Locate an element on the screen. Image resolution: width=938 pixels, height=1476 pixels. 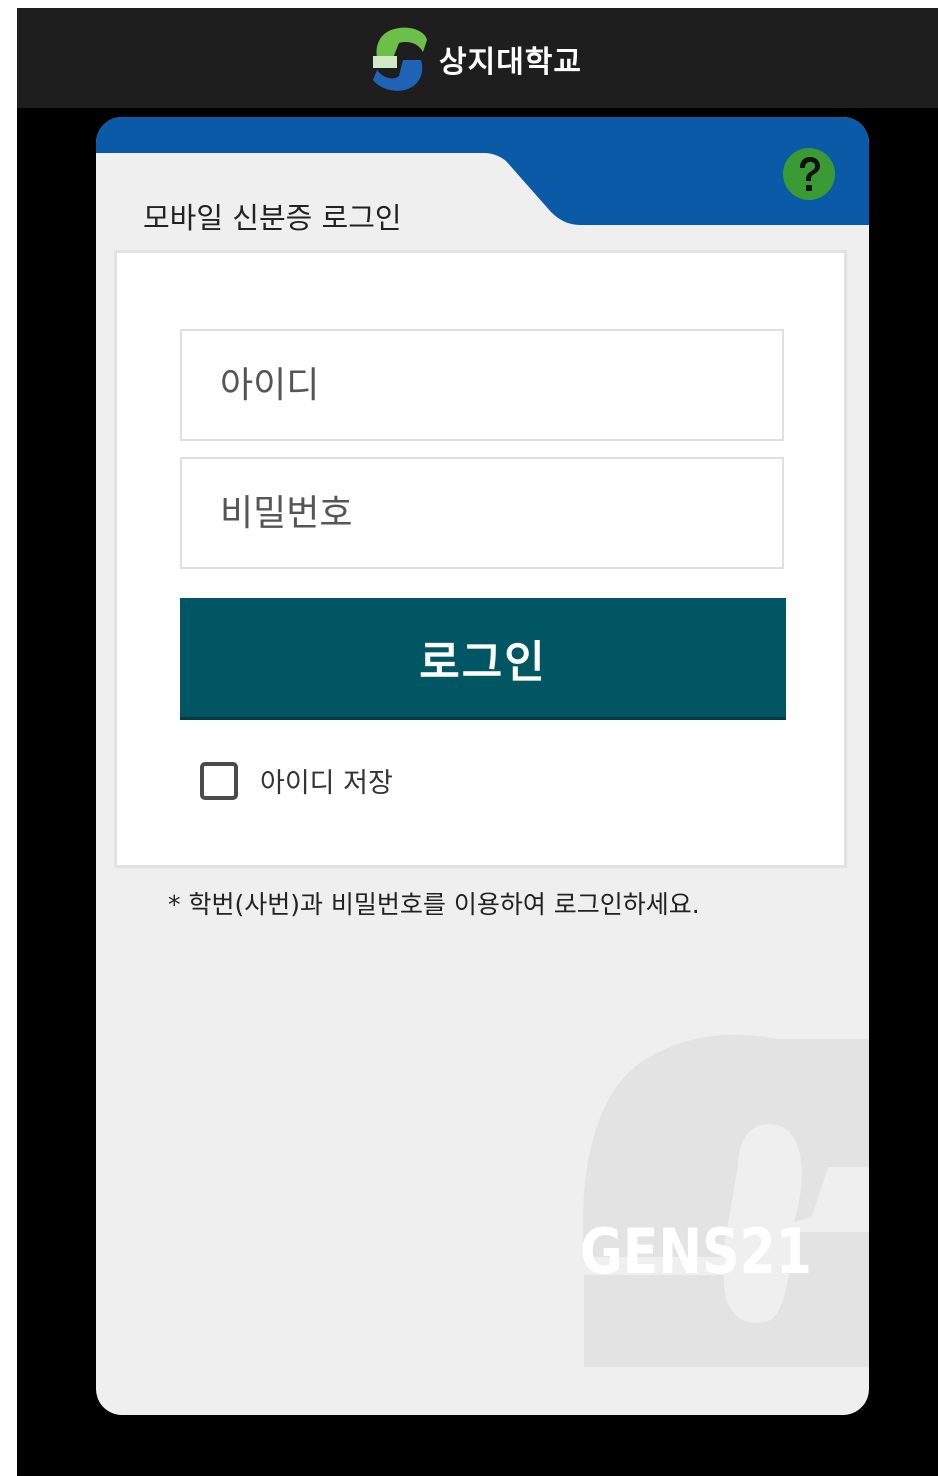
watermark-text: GENS21 is located at coordinates (696, 1251).